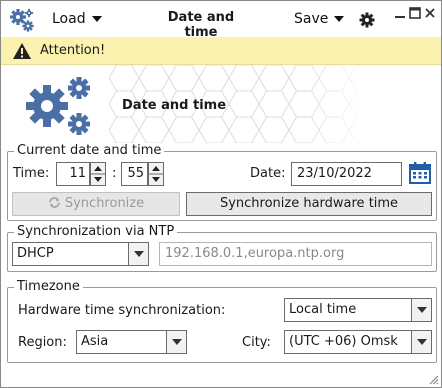  I want to click on gear-icon, so click(367, 20).